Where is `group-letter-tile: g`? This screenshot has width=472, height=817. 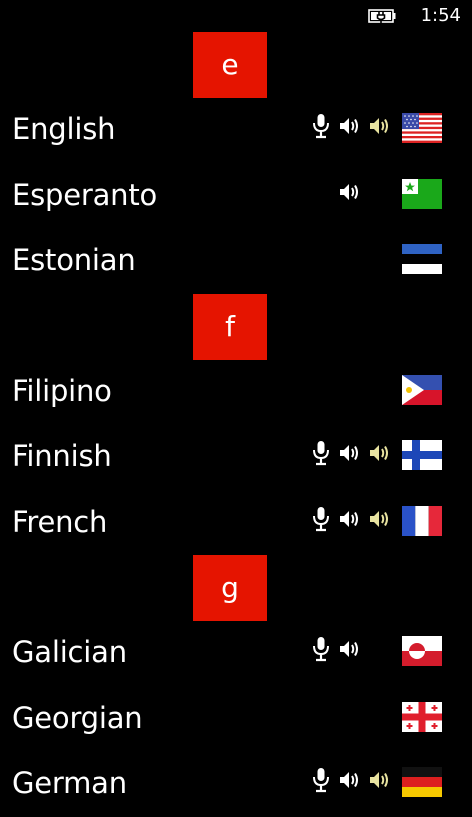
group-letter-tile: g is located at coordinates (230, 588).